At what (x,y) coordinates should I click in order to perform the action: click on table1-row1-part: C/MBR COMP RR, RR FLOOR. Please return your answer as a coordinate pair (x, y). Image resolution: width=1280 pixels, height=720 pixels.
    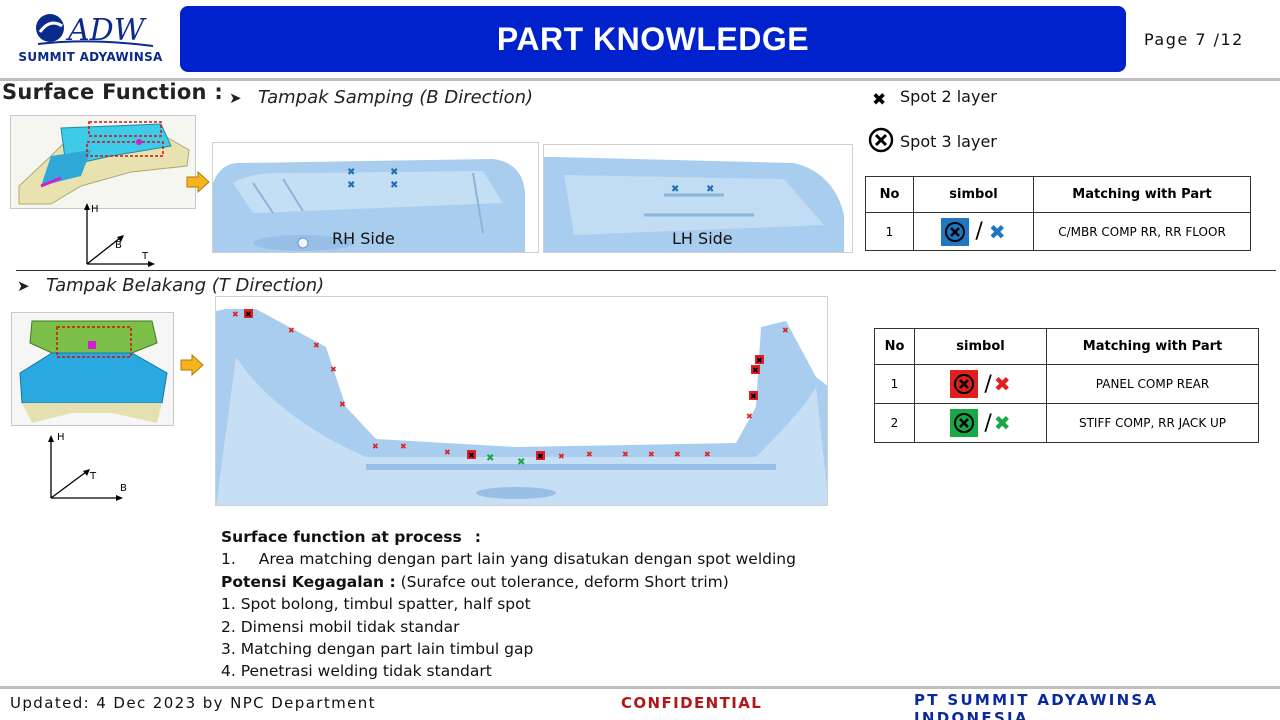
    Looking at the image, I should click on (1142, 231).